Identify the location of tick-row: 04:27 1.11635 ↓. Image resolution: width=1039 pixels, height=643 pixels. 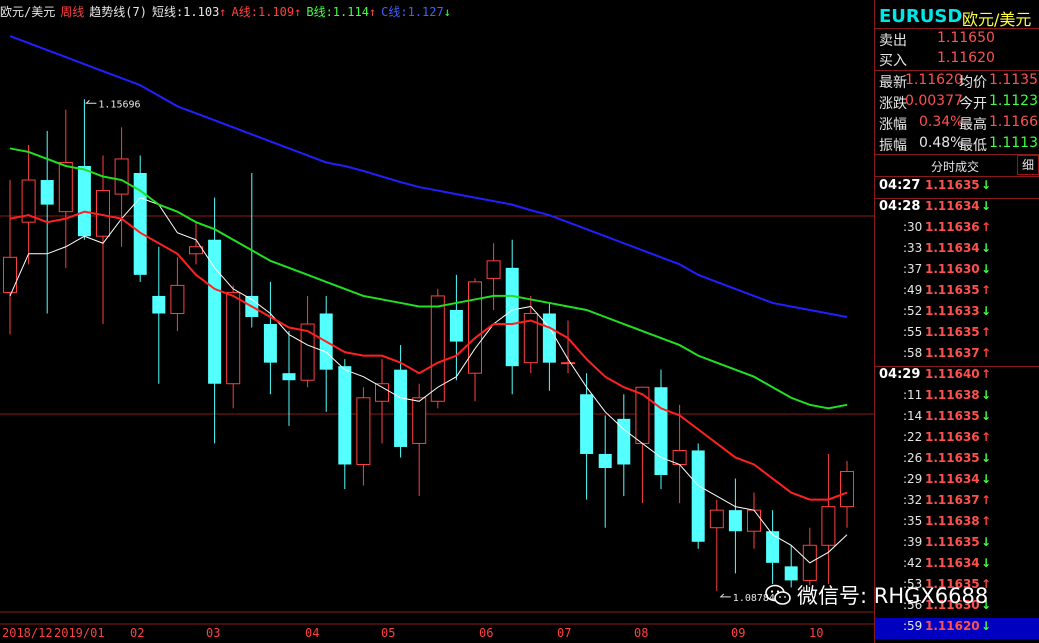
(952, 188).